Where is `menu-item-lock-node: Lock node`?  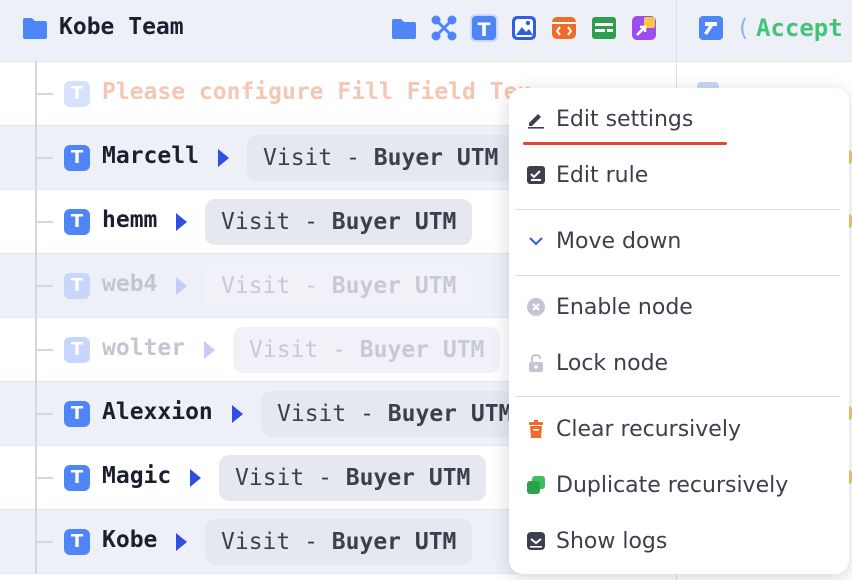 menu-item-lock-node: Lock node is located at coordinates (679, 364).